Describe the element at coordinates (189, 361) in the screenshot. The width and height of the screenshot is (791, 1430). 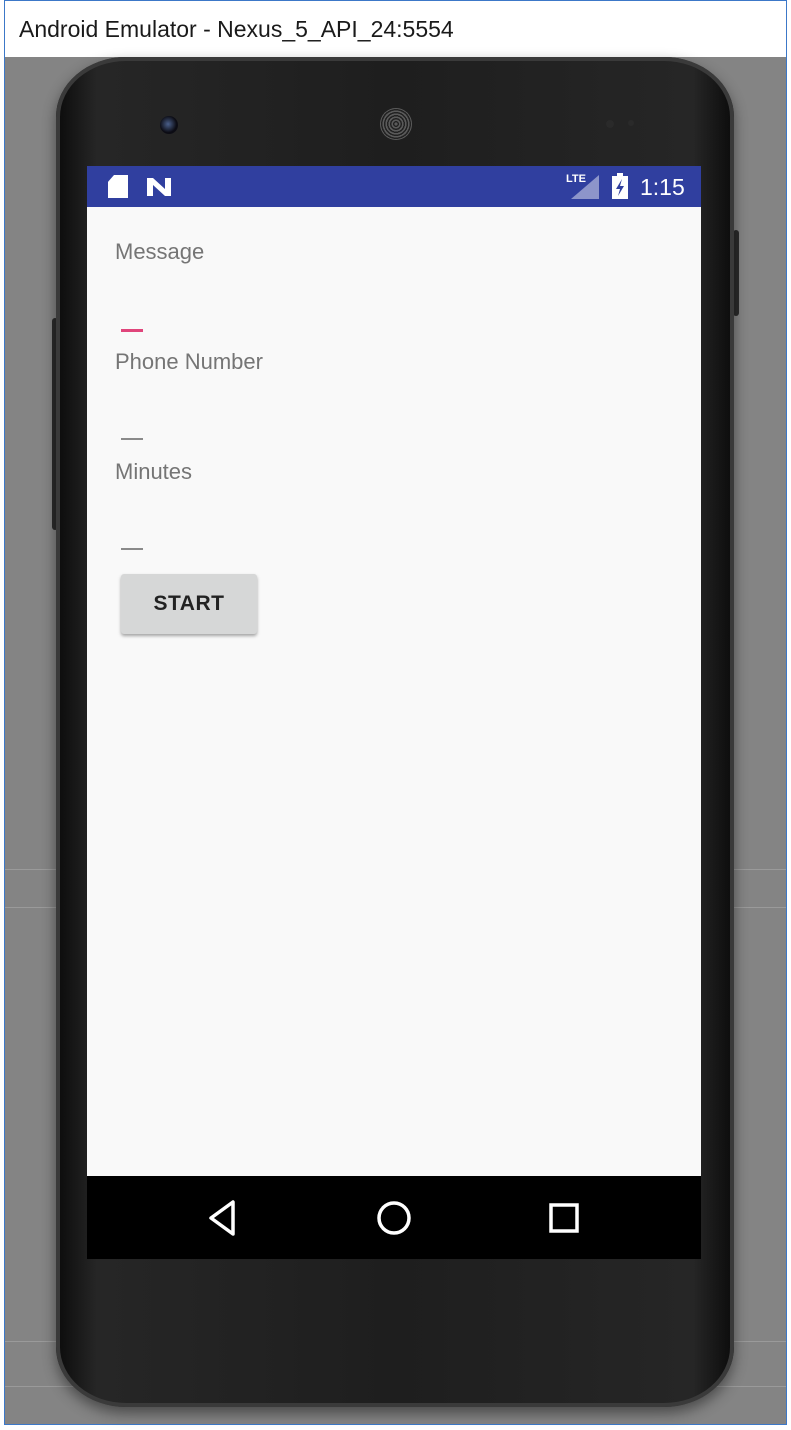
I see `phone-number-label: Phone Number` at that location.